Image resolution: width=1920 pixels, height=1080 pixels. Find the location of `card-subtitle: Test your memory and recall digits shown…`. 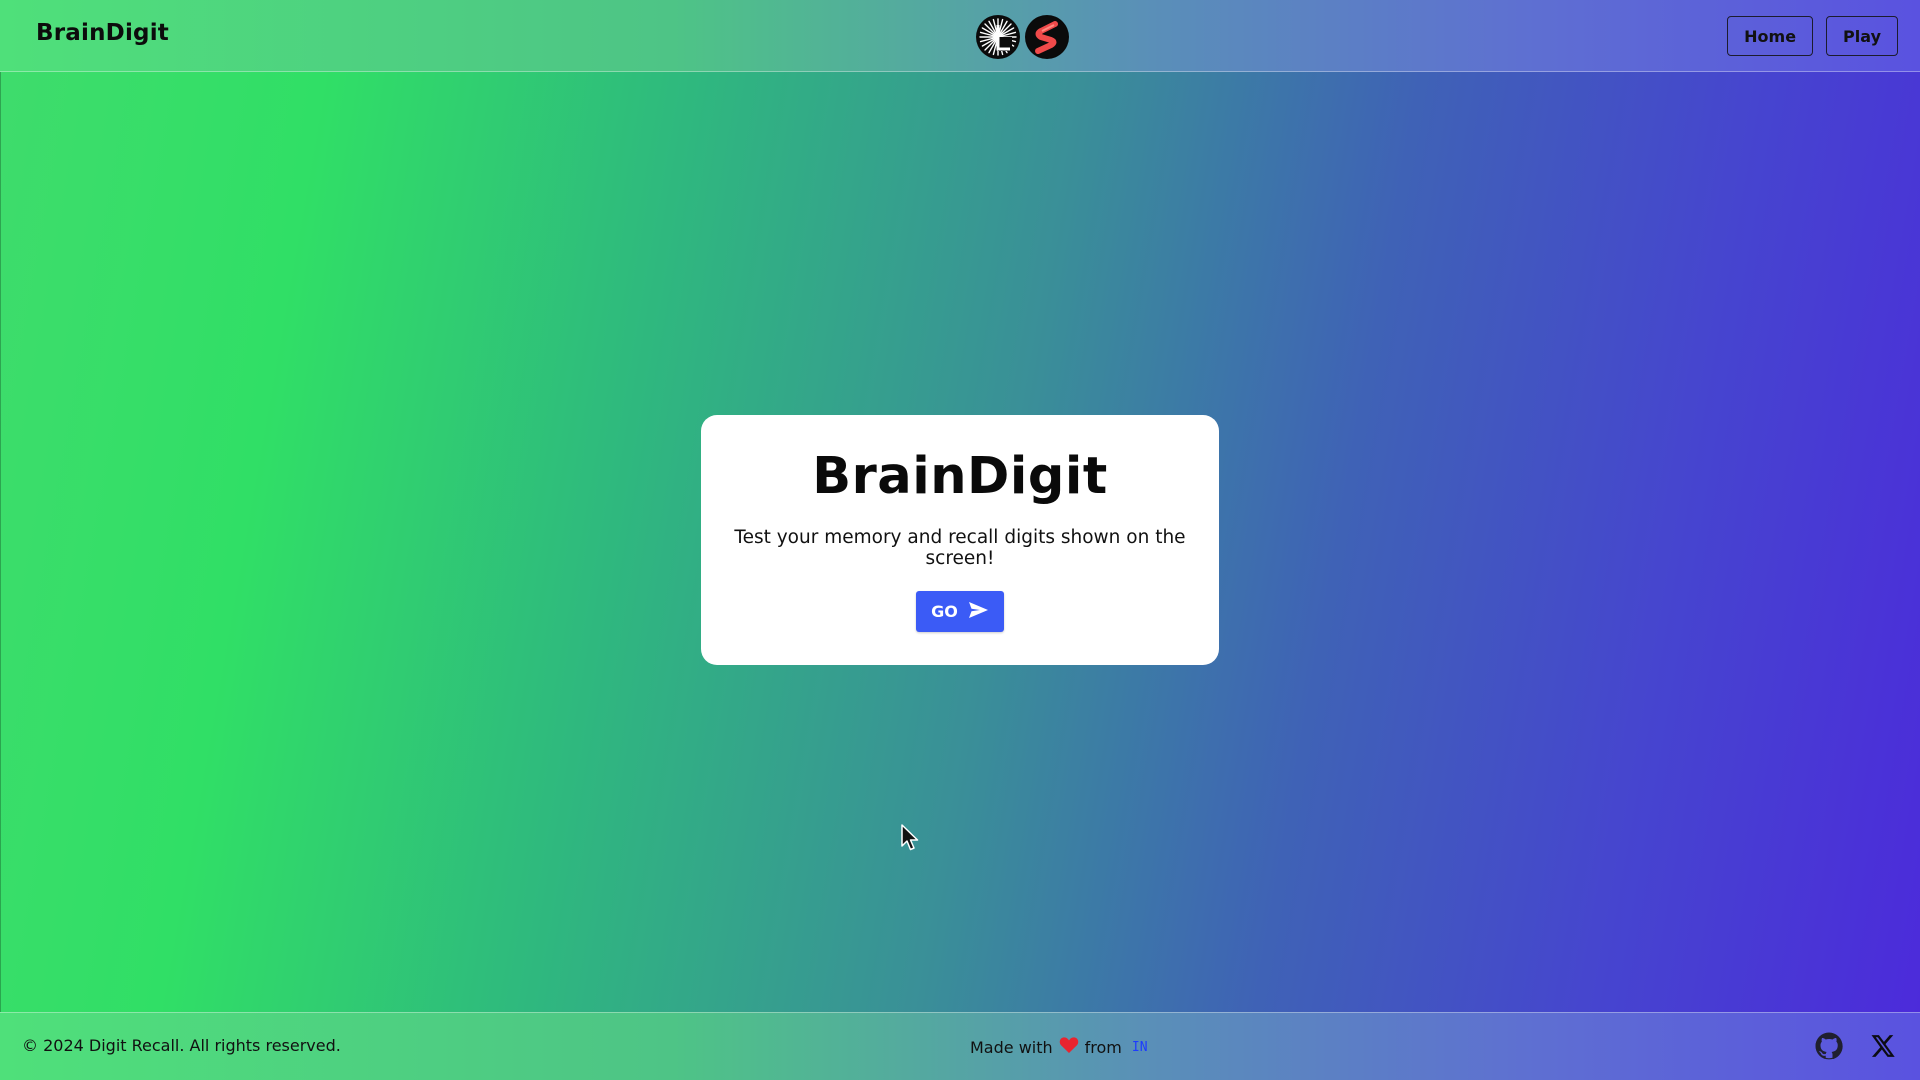

card-subtitle: Test your memory and recall digits shown… is located at coordinates (960, 548).